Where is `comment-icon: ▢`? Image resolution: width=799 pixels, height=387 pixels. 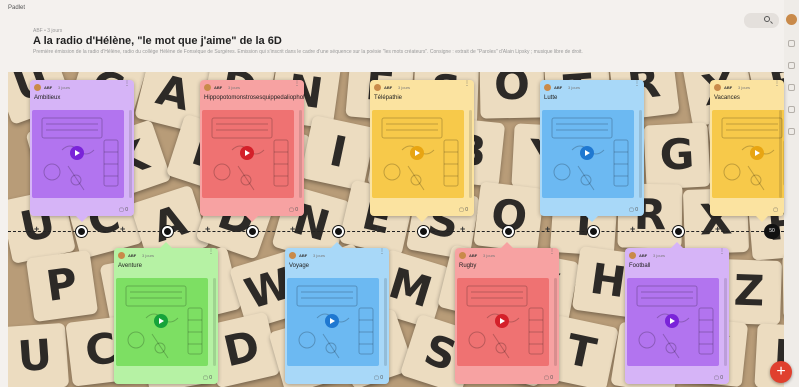
comment-icon: ▢ is located at coordinates (775, 210).